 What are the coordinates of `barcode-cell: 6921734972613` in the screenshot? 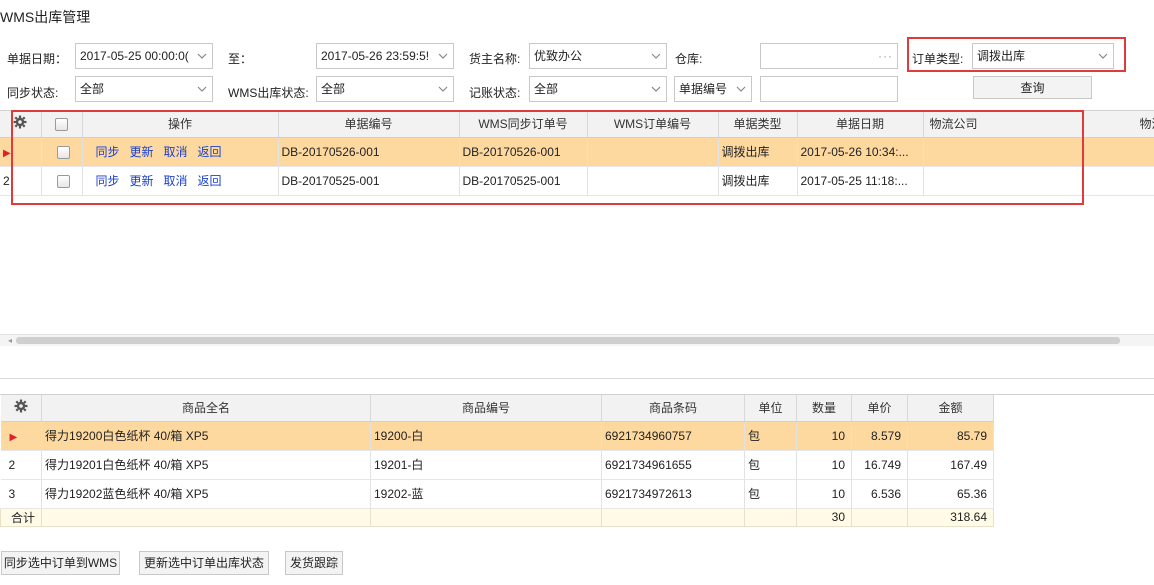 It's located at (673, 494).